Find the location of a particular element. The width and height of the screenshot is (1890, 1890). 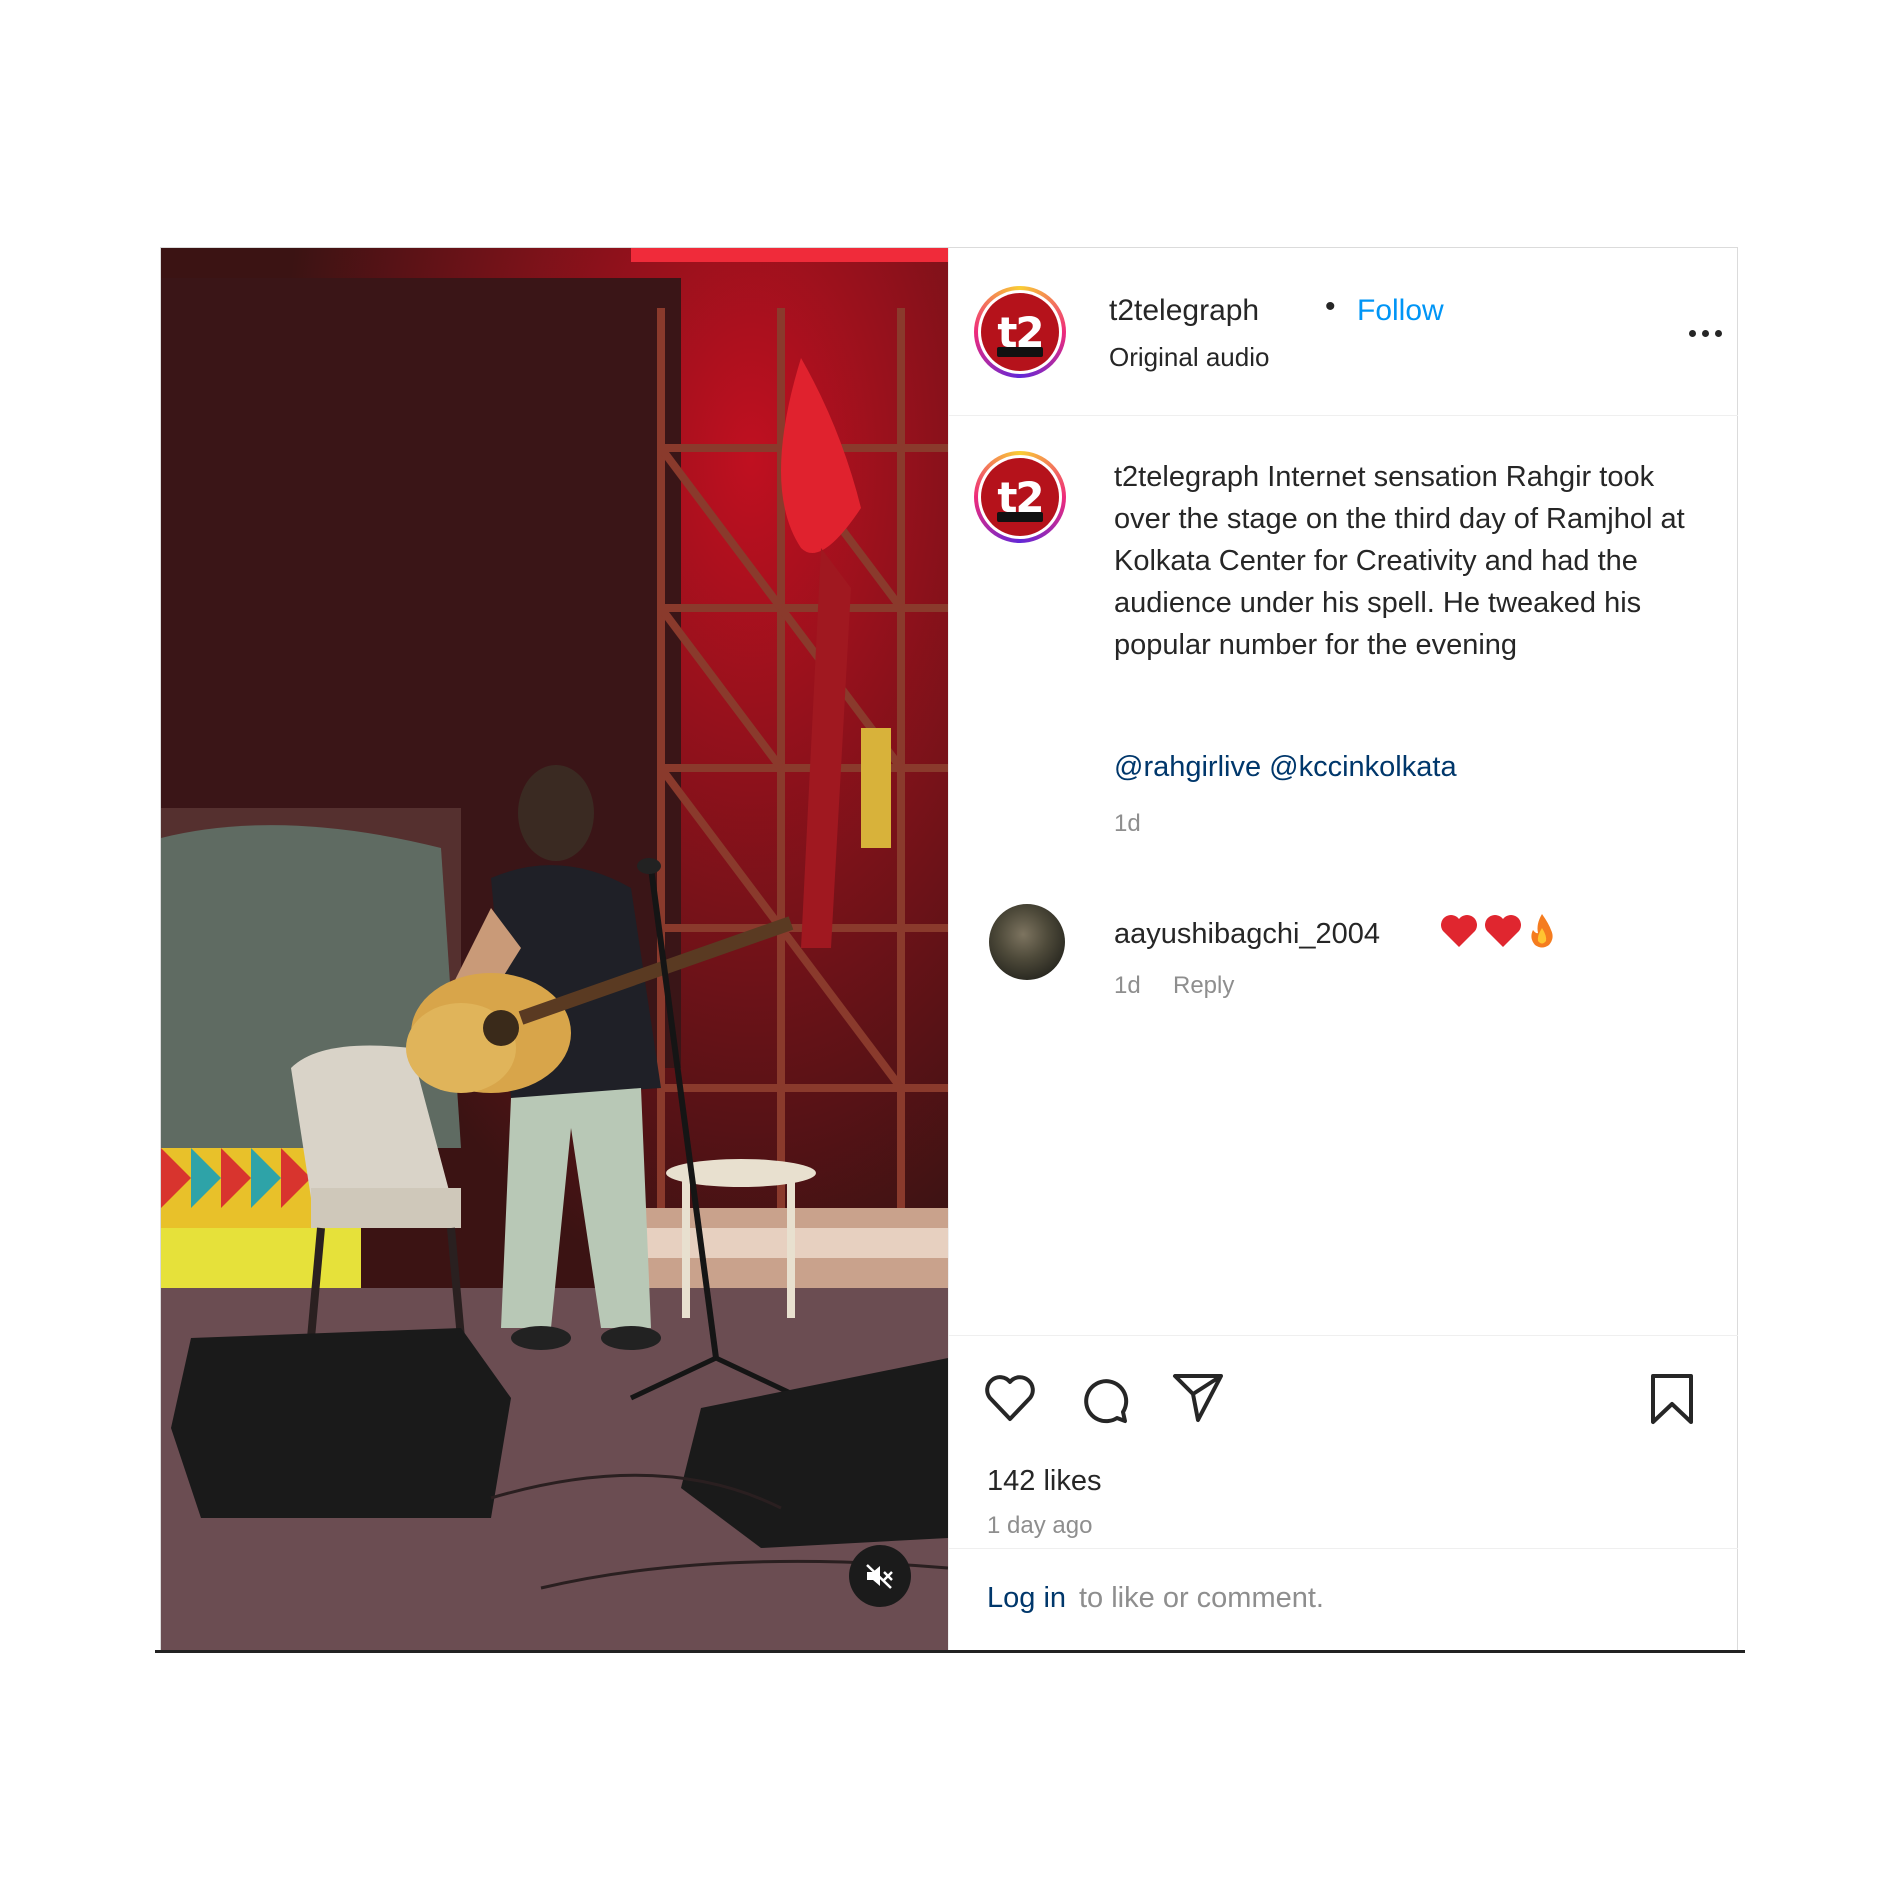

bookmark-icon is located at coordinates (1672, 1399).